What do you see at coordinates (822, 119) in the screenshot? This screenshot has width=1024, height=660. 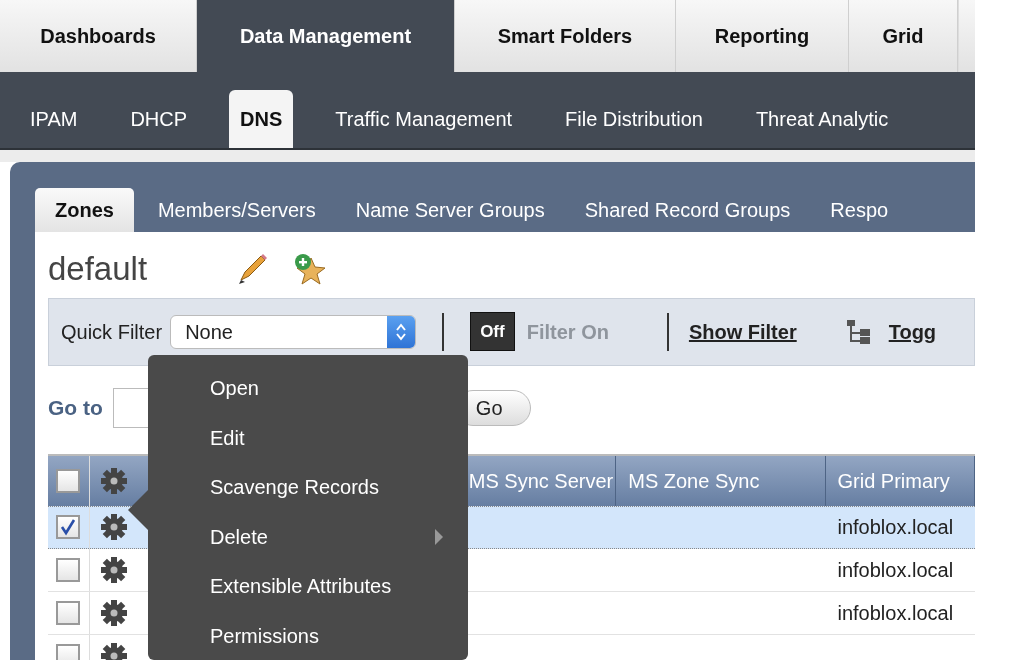 I see `subnav-tab: Threat Analytic` at bounding box center [822, 119].